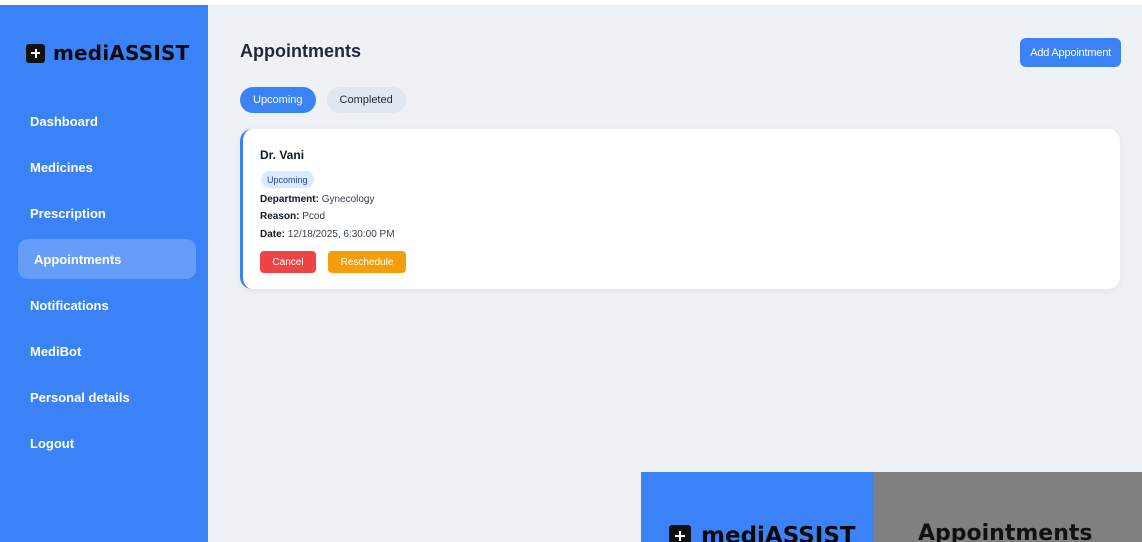 The height and width of the screenshot is (542, 1142). What do you see at coordinates (107, 351) in the screenshot?
I see `sidebar-item-medibot: MediBot` at bounding box center [107, 351].